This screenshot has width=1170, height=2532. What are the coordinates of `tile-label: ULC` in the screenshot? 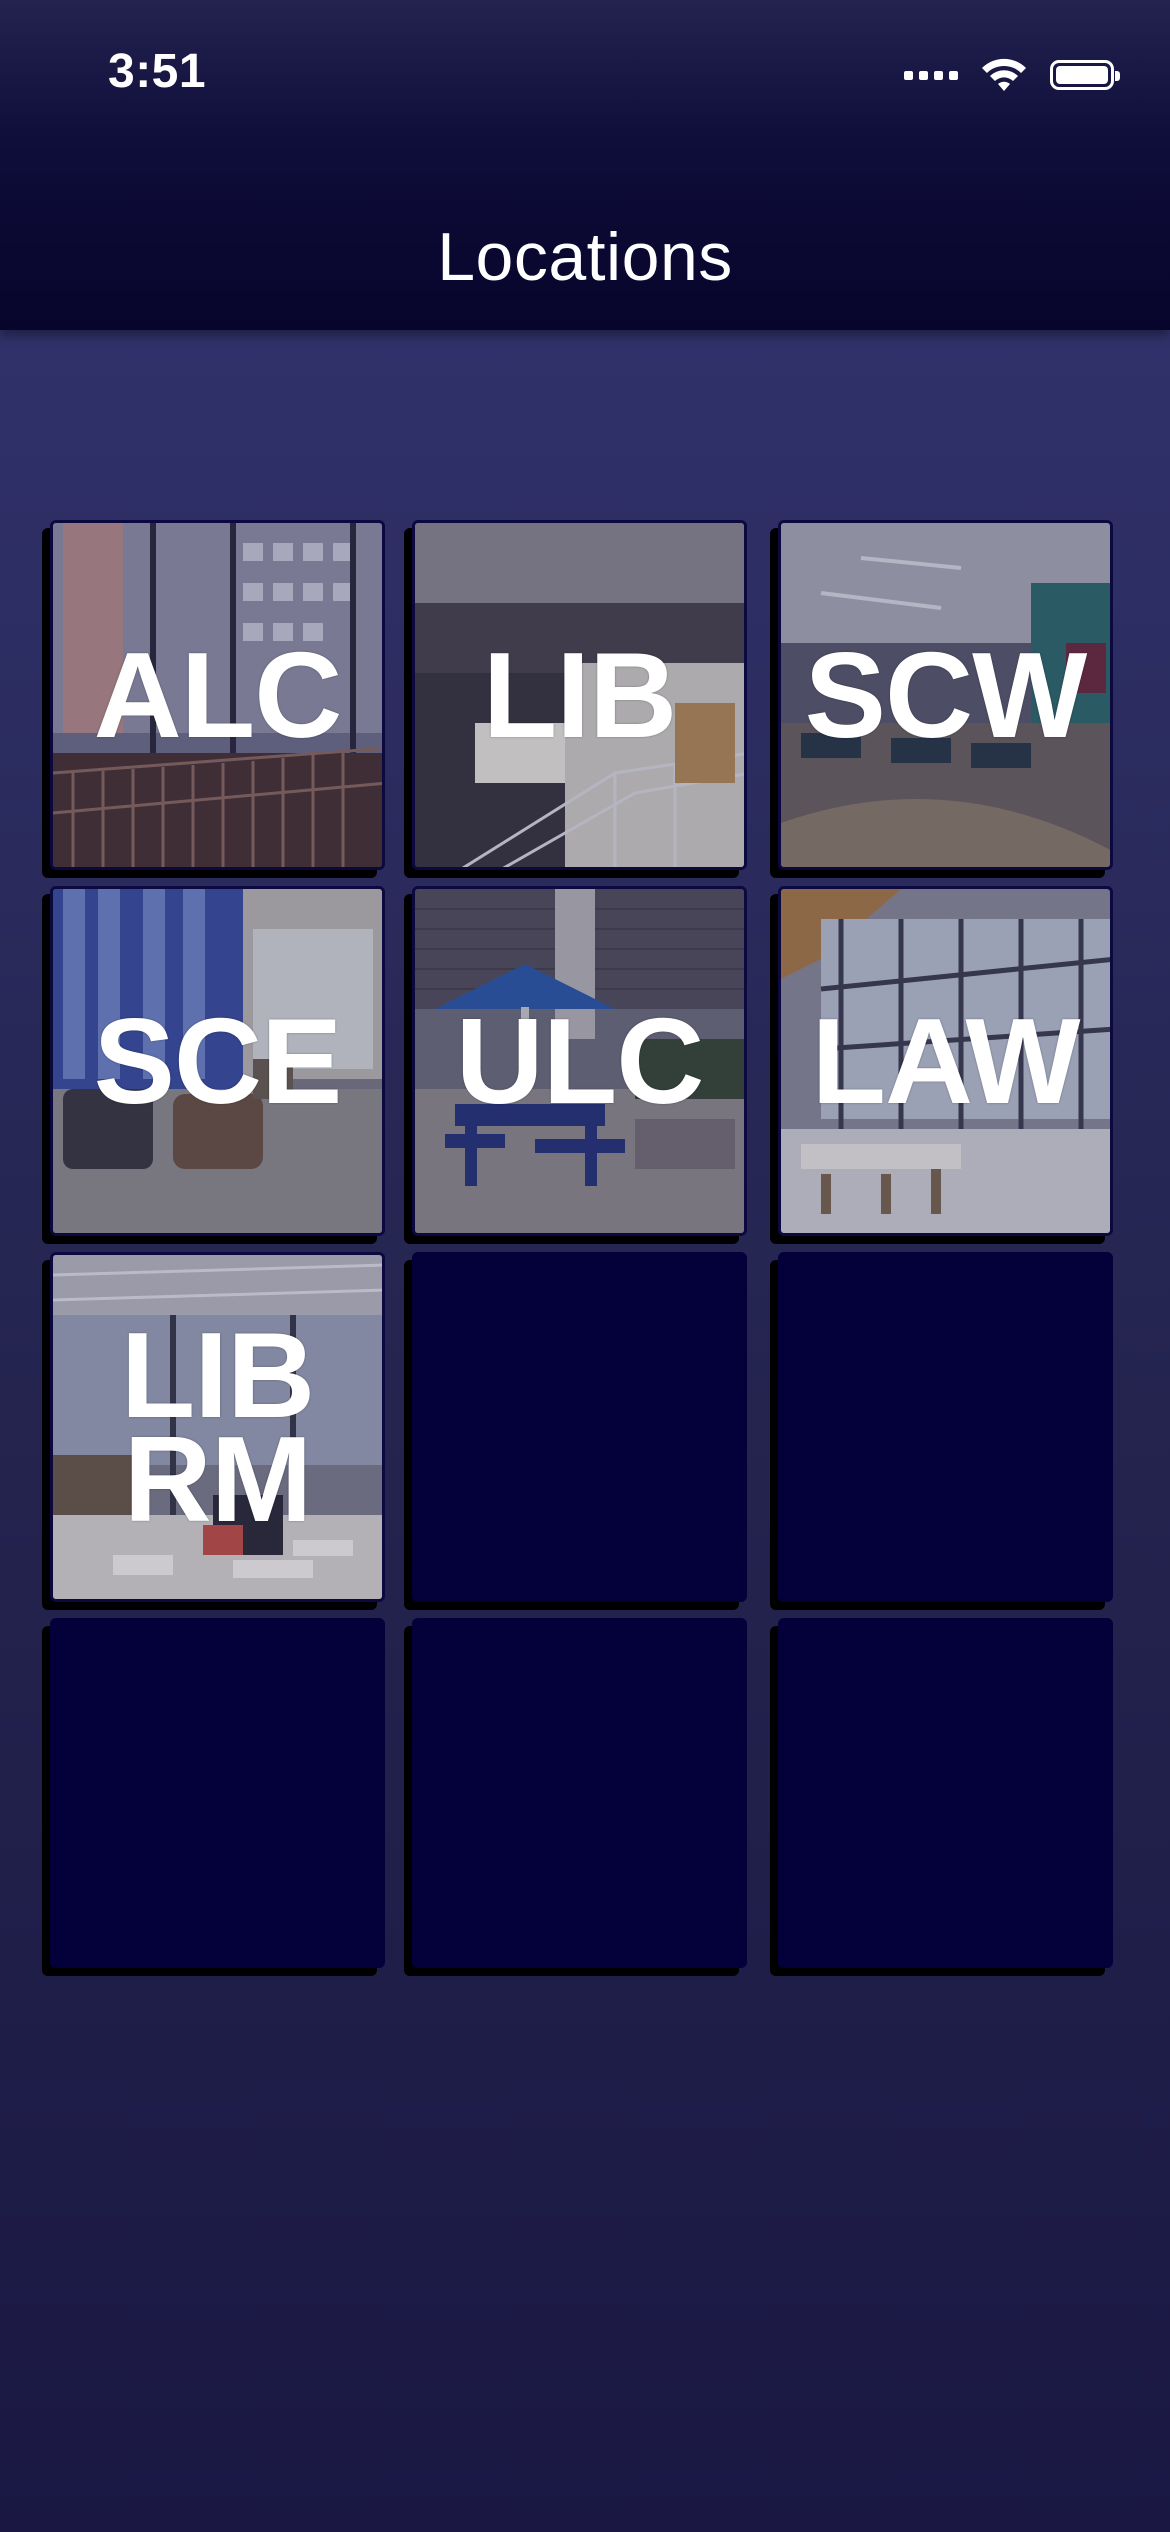 It's located at (580, 1061).